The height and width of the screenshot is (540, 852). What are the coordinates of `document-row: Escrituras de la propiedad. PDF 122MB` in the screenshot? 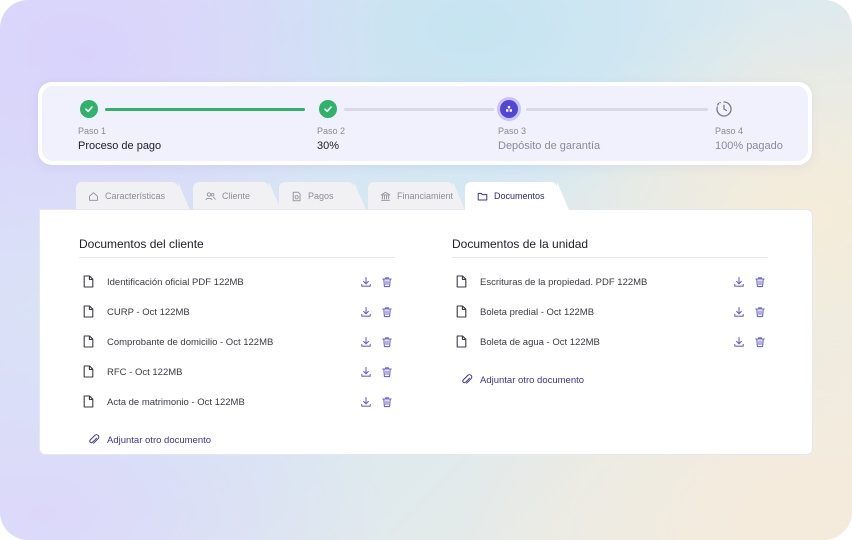 It's located at (551, 282).